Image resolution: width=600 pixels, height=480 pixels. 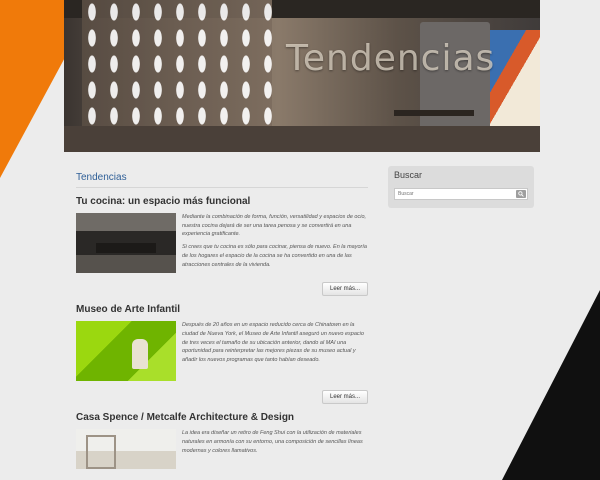 I want to click on search-box, so click(x=461, y=194).